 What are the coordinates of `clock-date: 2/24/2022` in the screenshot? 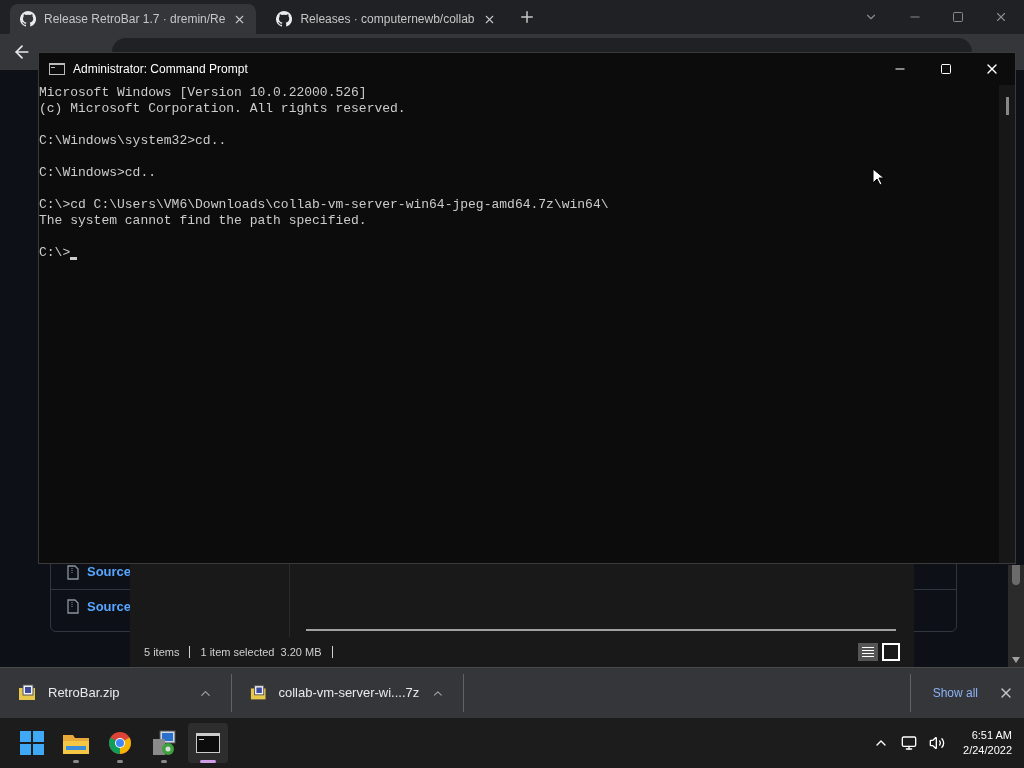 It's located at (987, 750).